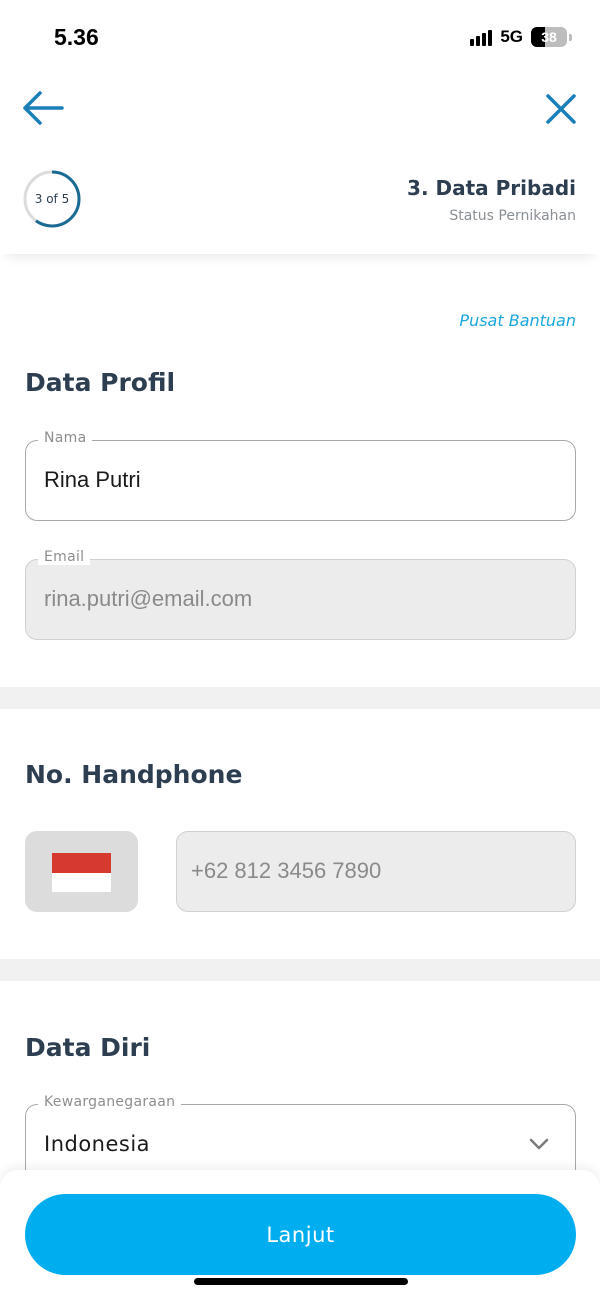 This screenshot has width=600, height=1299. I want to click on chevron-down-icon, so click(539, 1144).